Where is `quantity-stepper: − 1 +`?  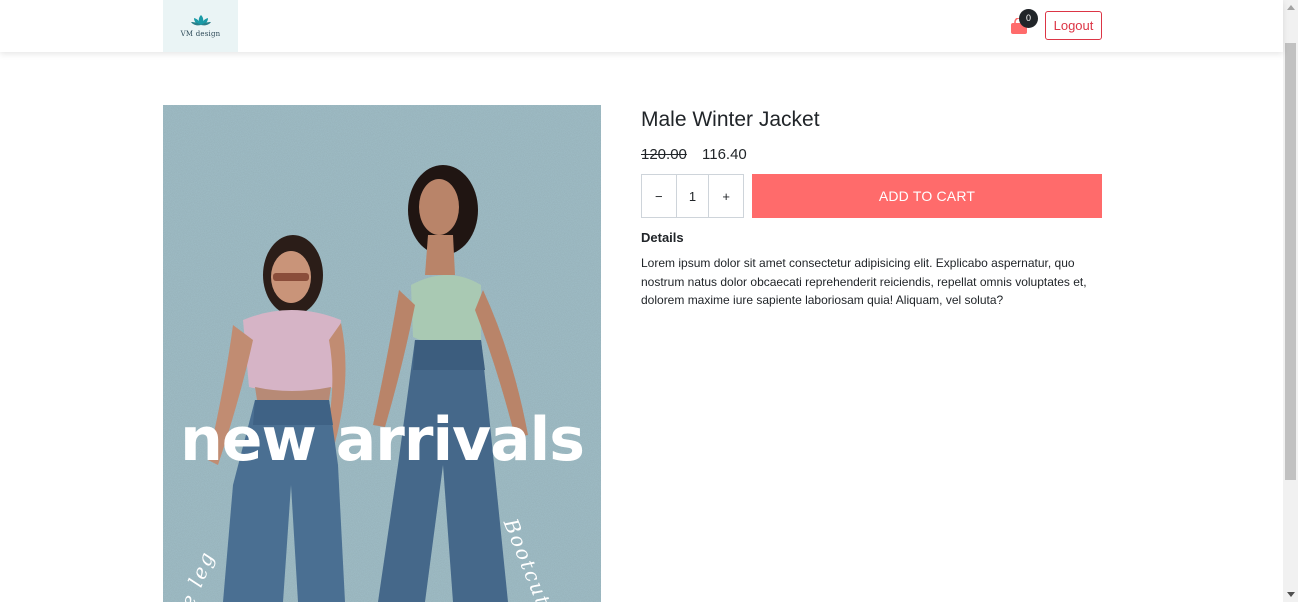
quantity-stepper: − 1 + is located at coordinates (692, 196).